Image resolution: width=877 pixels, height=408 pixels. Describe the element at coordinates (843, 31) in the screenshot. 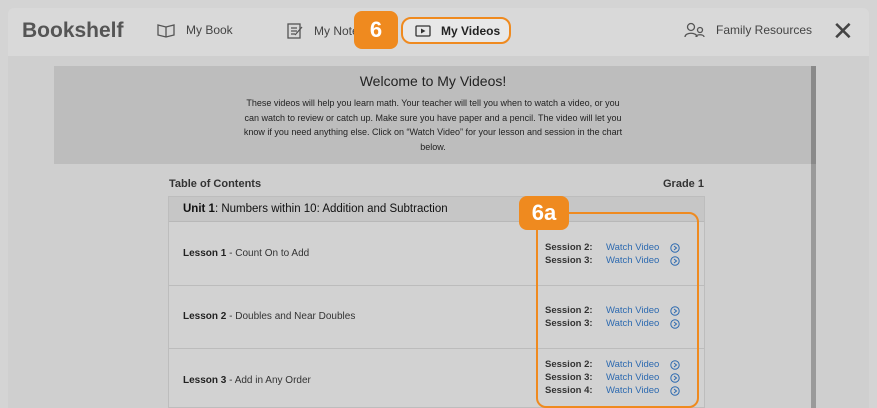

I see `close-icon: ✕` at that location.